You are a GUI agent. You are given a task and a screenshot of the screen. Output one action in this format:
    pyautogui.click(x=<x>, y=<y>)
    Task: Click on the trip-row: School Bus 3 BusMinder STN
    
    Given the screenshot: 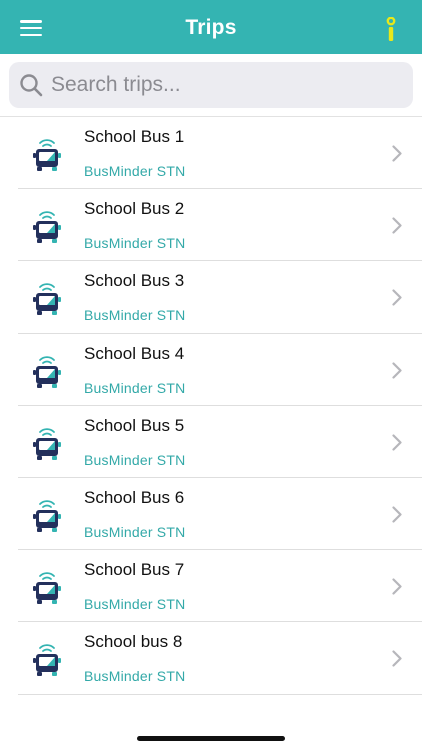 What is the action you would take?
    pyautogui.click(x=220, y=297)
    